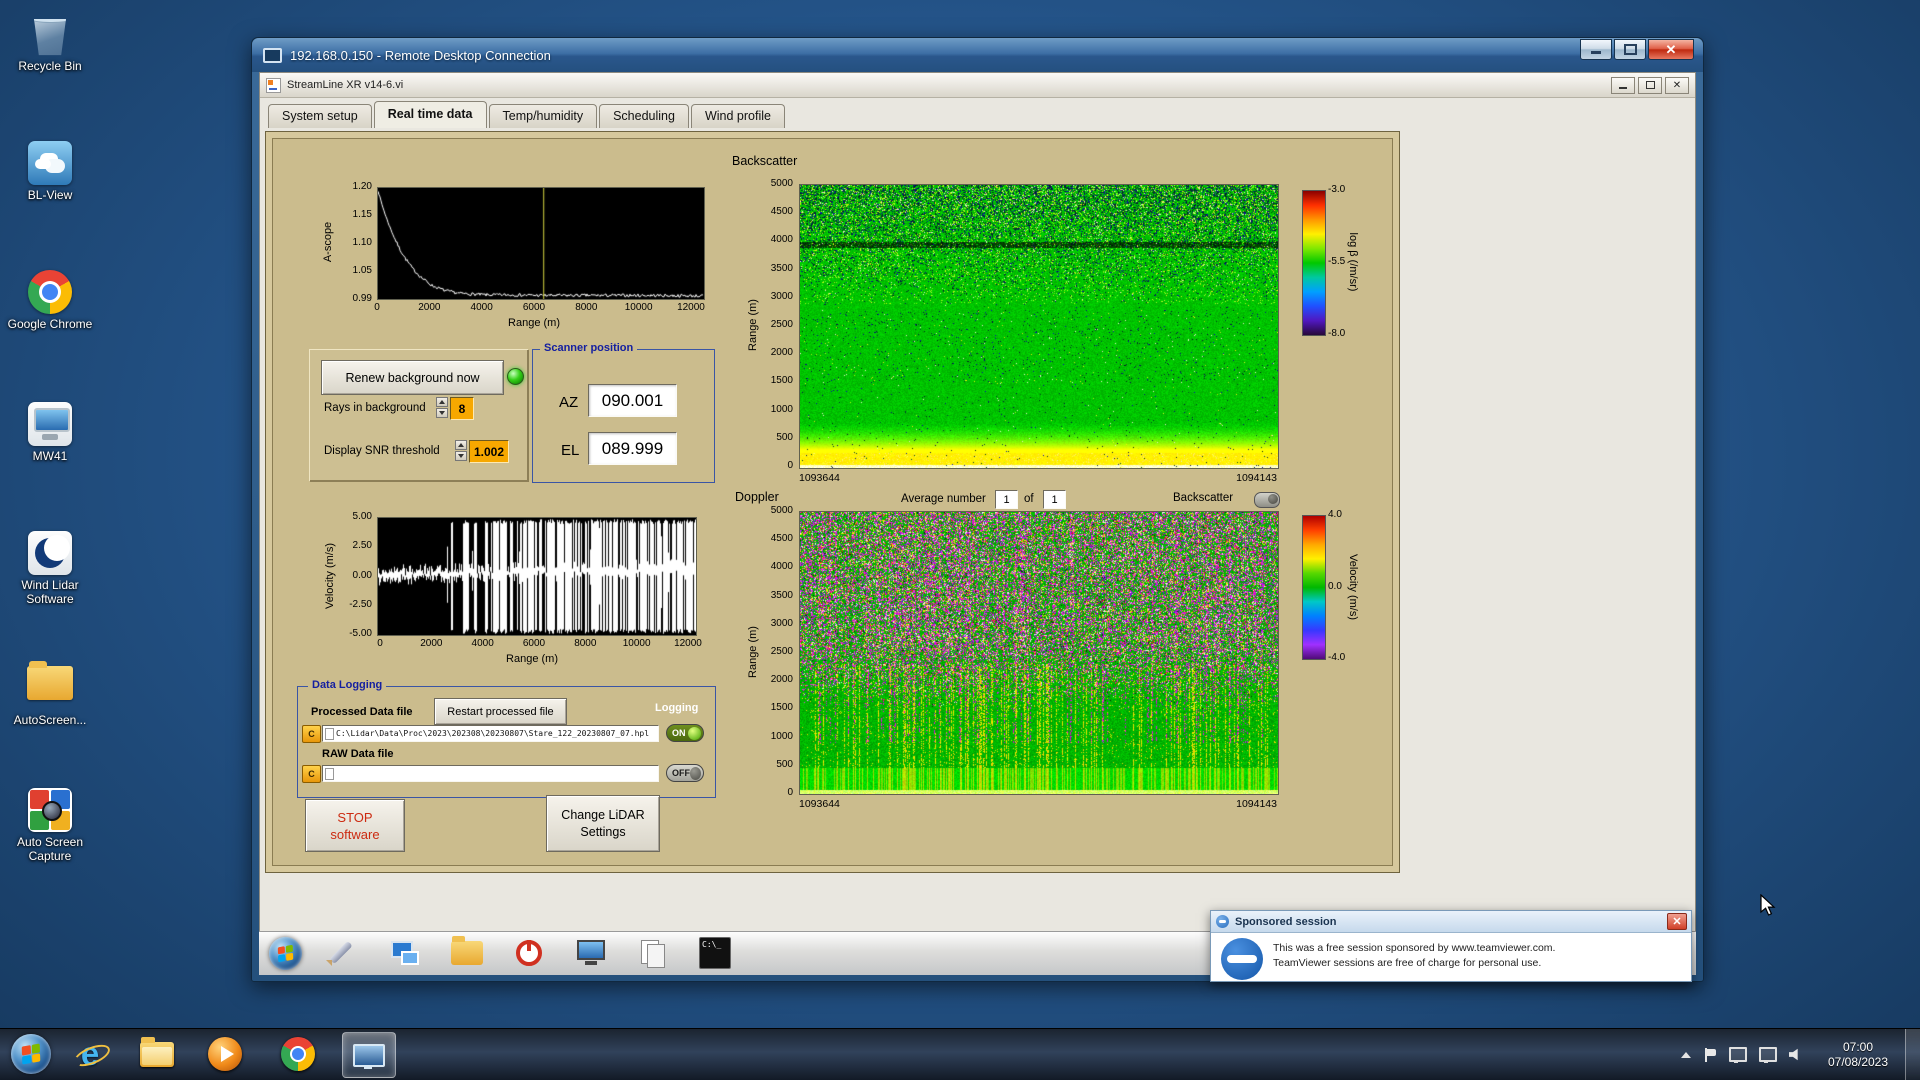  I want to click on raw-file-path-field, so click(490, 773).